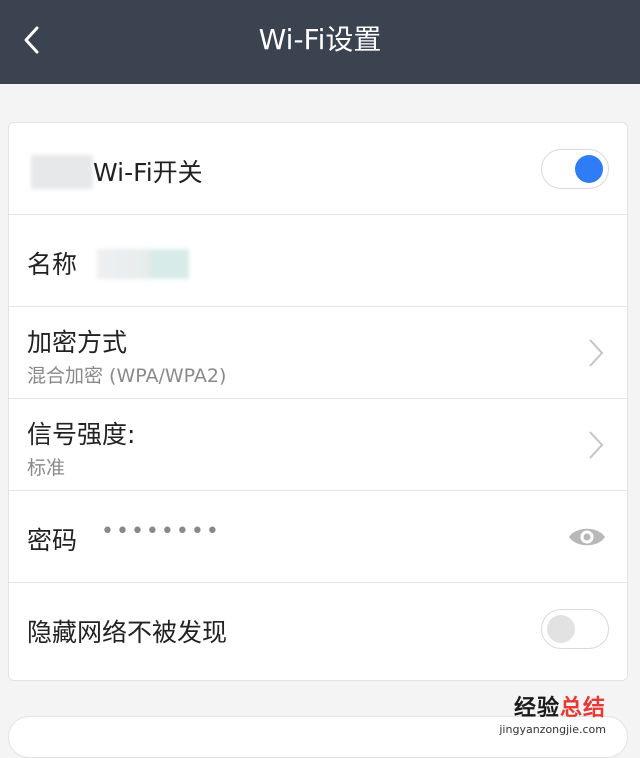 The width and height of the screenshot is (640, 758). Describe the element at coordinates (62, 172) in the screenshot. I see `wifi-icon` at that location.